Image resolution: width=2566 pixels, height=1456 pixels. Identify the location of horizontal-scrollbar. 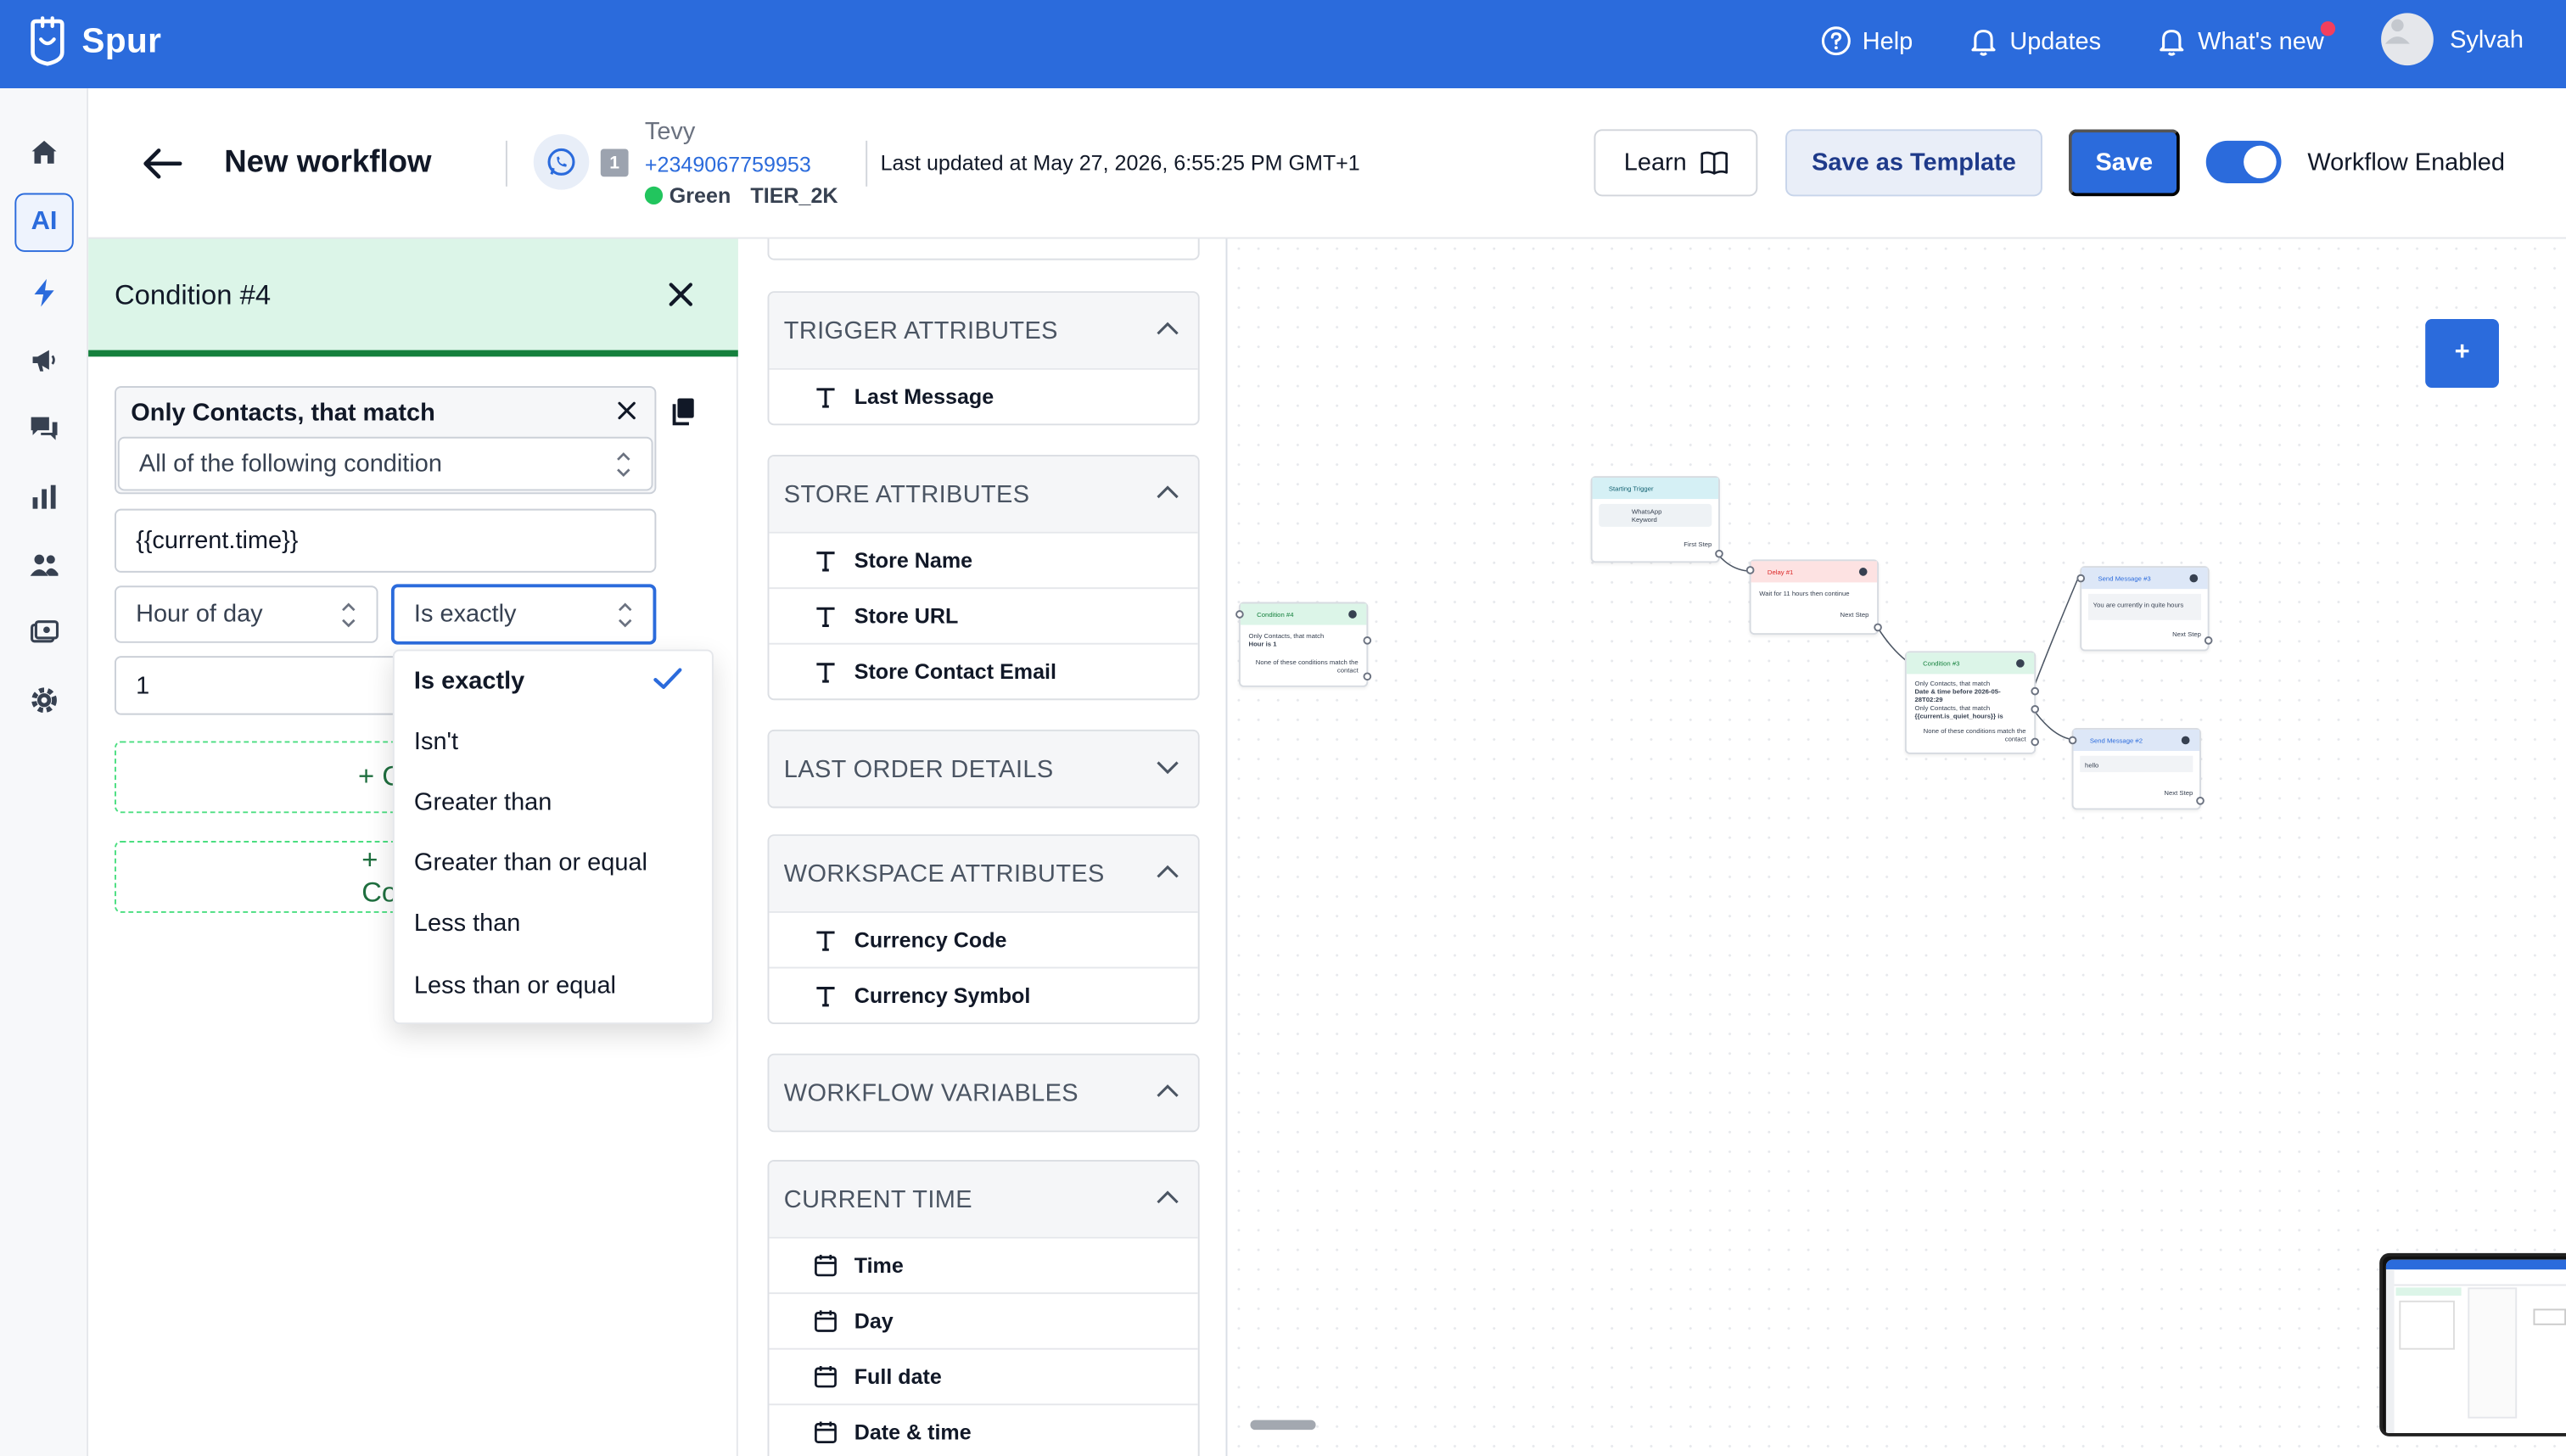
(1283, 1426).